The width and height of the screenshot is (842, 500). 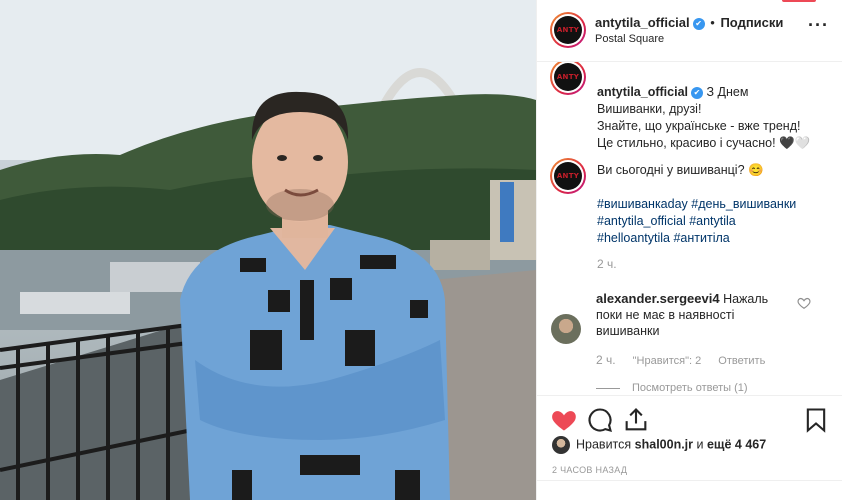 I want to click on following-button: Подписки, so click(x=751, y=22).